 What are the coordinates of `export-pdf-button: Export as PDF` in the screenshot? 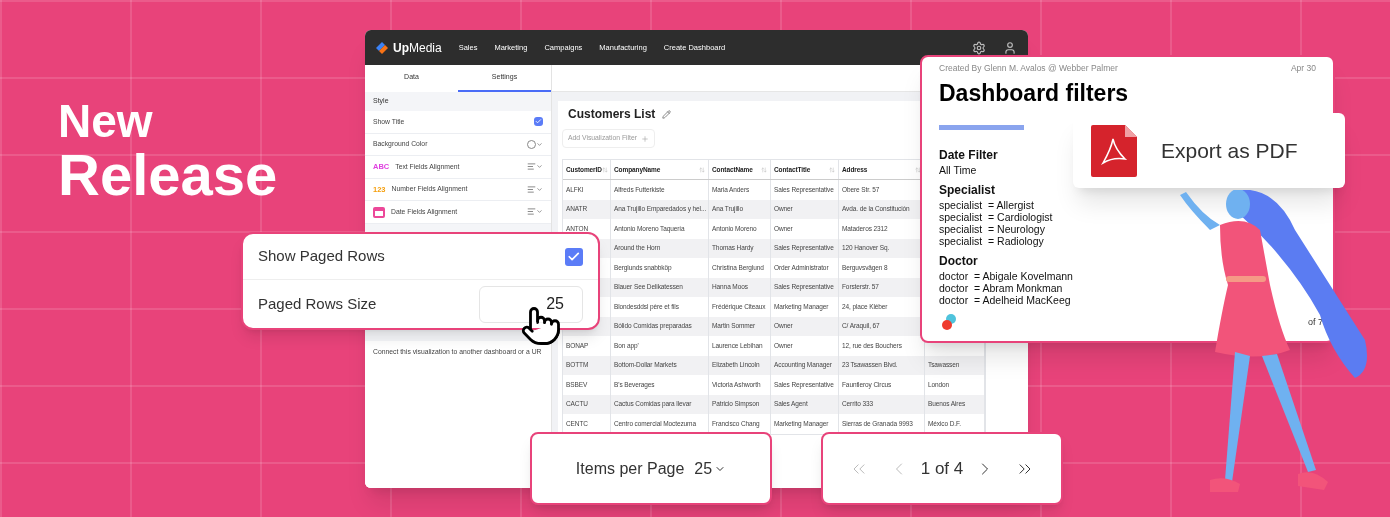 It's located at (1209, 150).